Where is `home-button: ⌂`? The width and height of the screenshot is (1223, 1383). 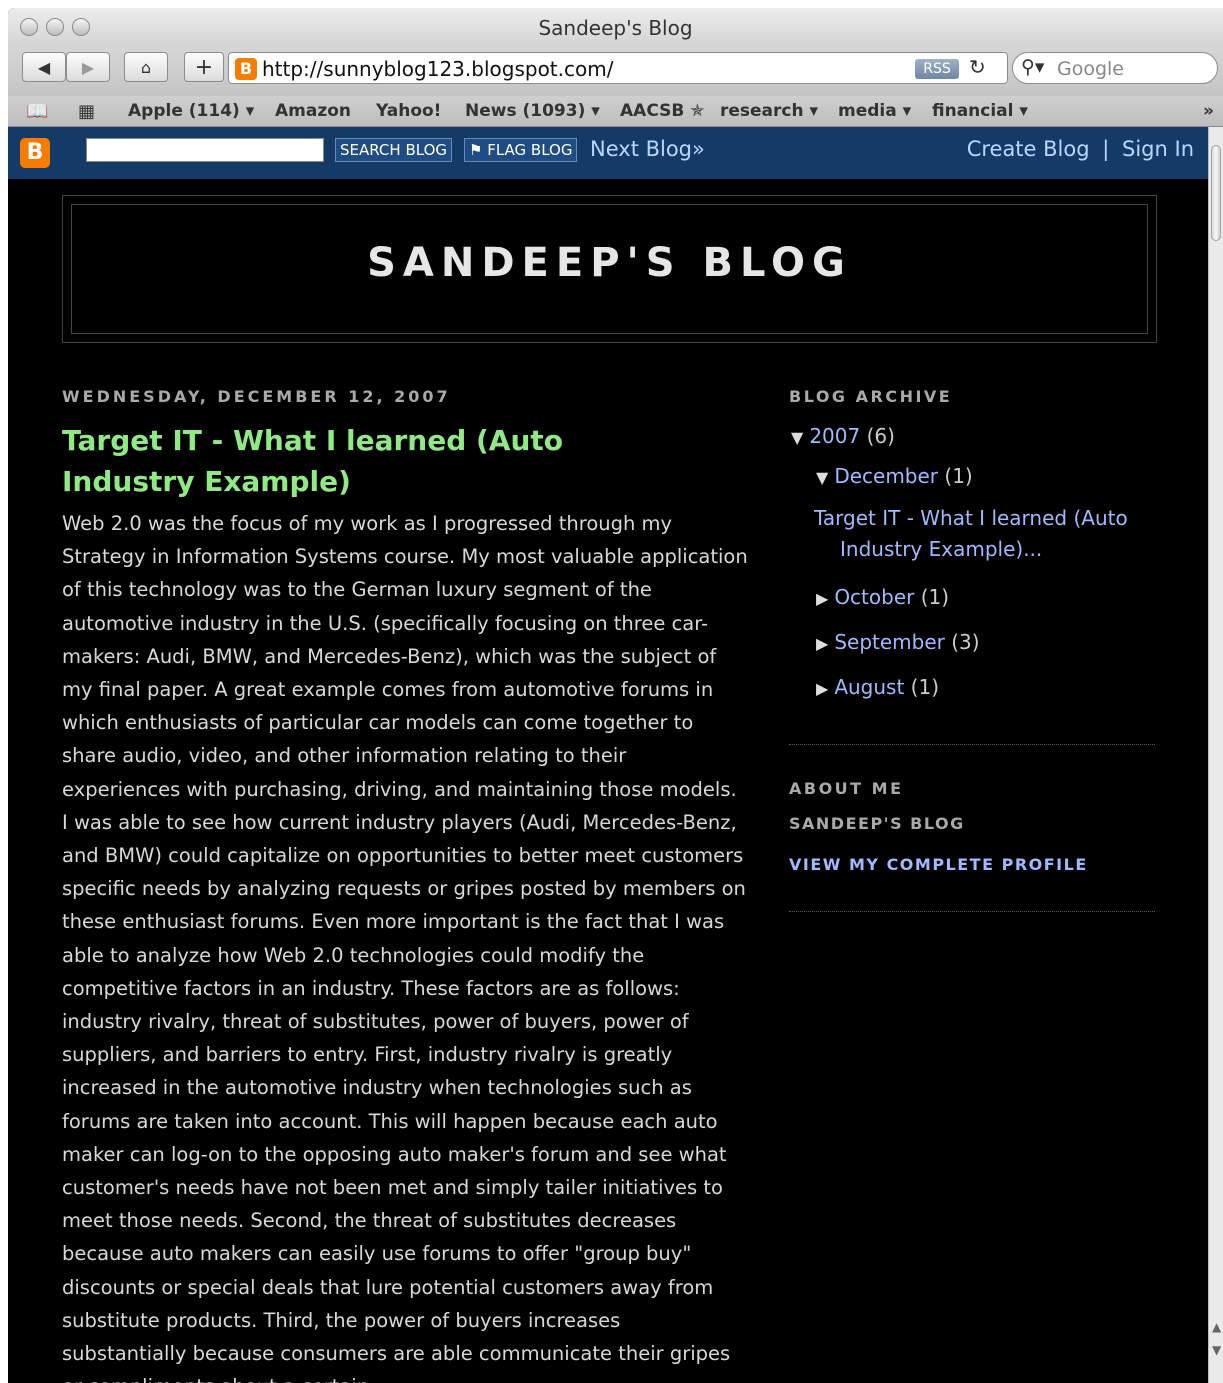
home-button: ⌂ is located at coordinates (146, 67).